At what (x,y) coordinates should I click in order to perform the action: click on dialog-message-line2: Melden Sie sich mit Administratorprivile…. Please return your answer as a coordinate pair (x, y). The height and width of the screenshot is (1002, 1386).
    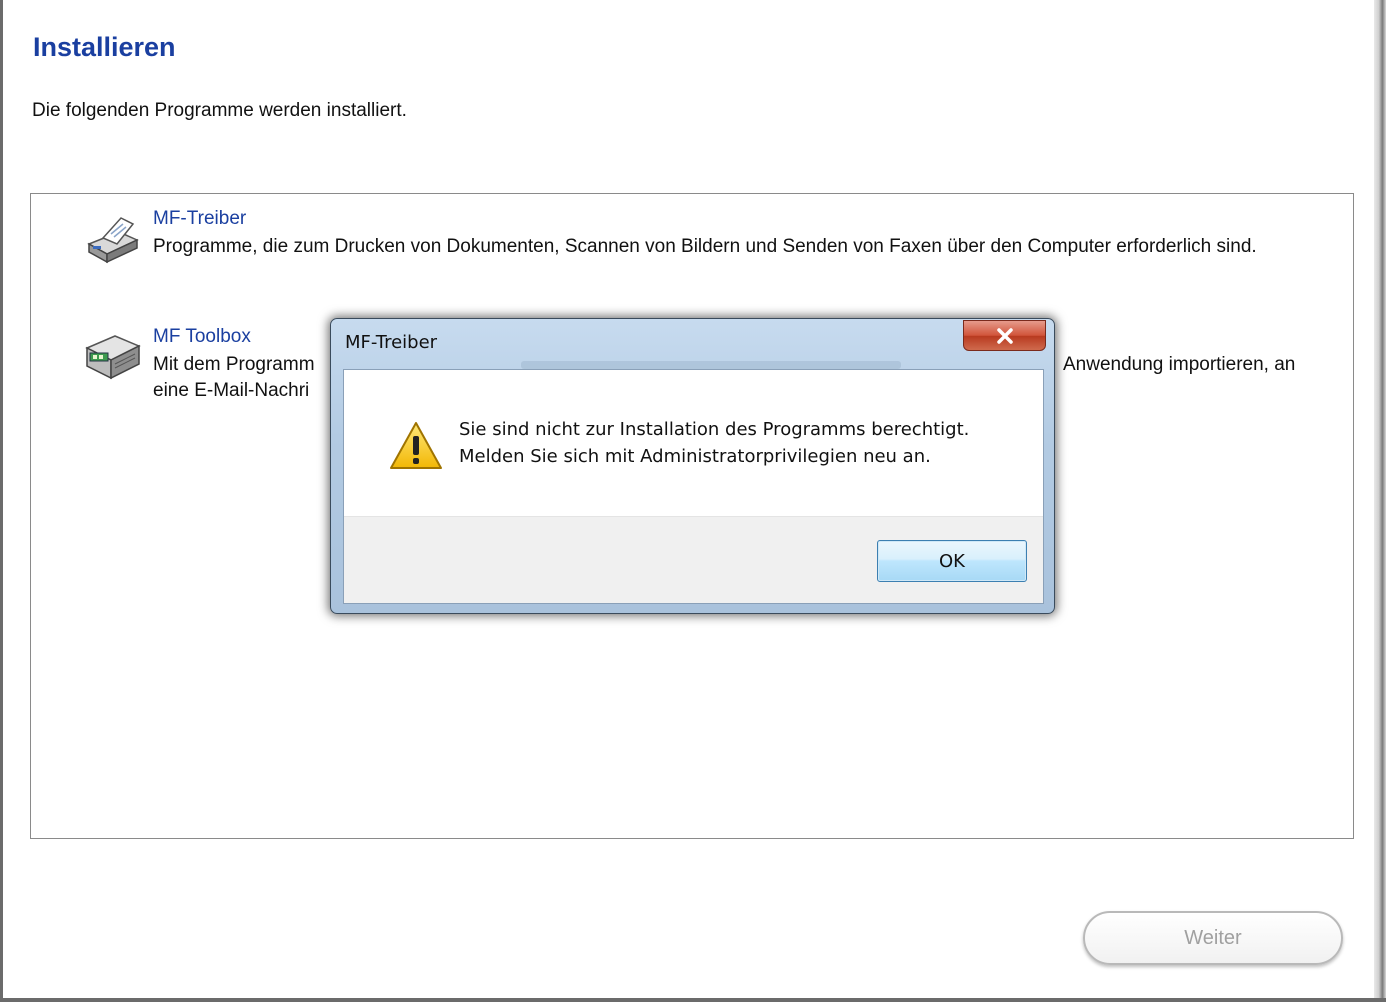
    Looking at the image, I should click on (695, 456).